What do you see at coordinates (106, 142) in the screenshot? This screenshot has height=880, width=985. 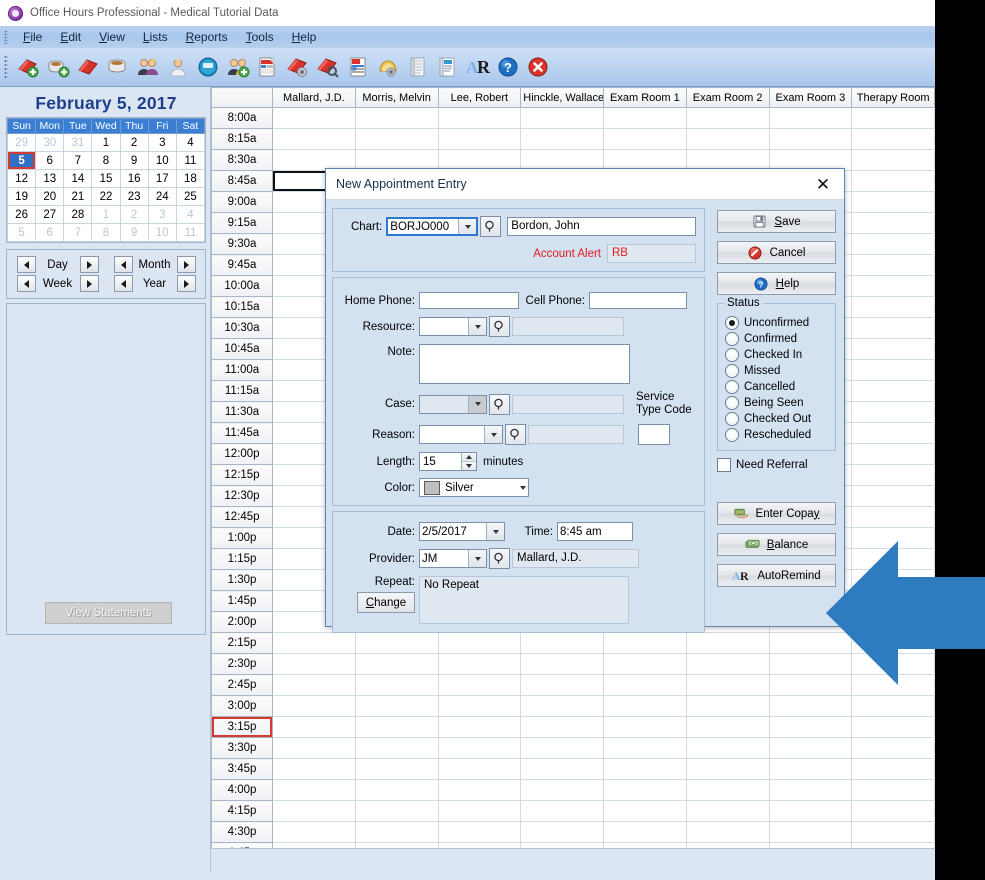 I see `calendar-day-cell: 1` at bounding box center [106, 142].